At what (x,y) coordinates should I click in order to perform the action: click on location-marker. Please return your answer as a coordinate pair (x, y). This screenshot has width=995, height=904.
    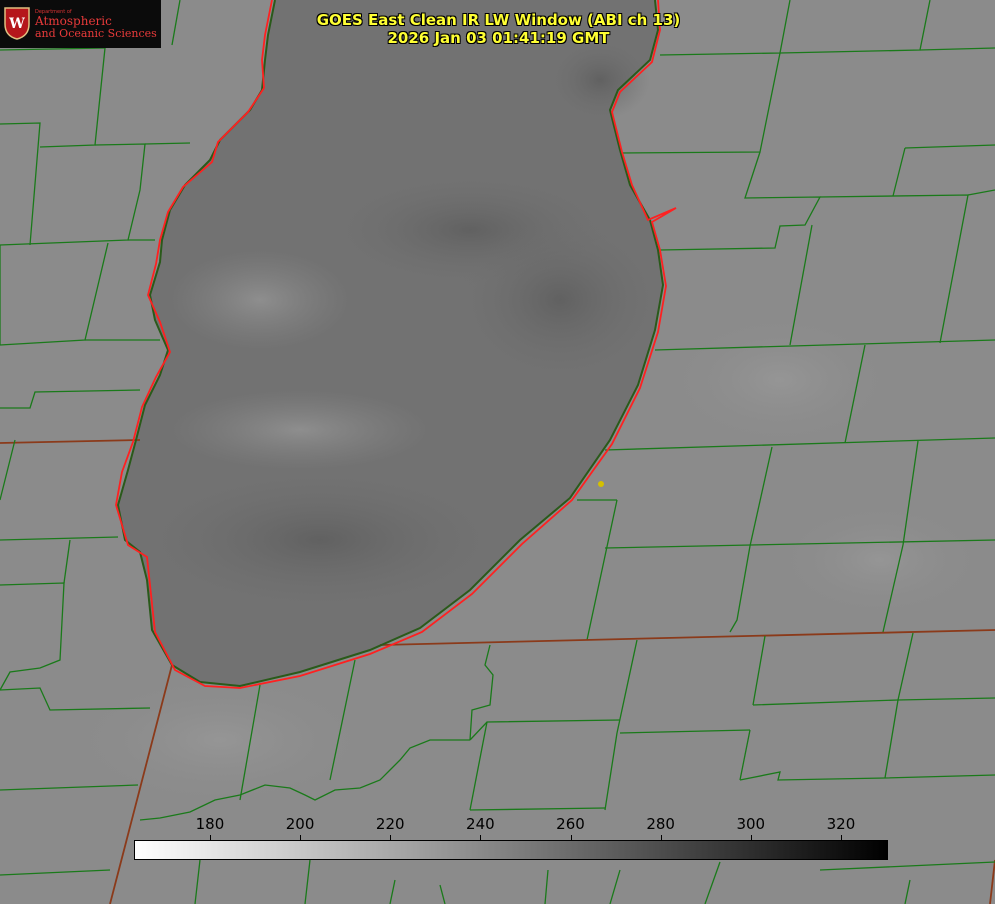
    Looking at the image, I should click on (601, 484).